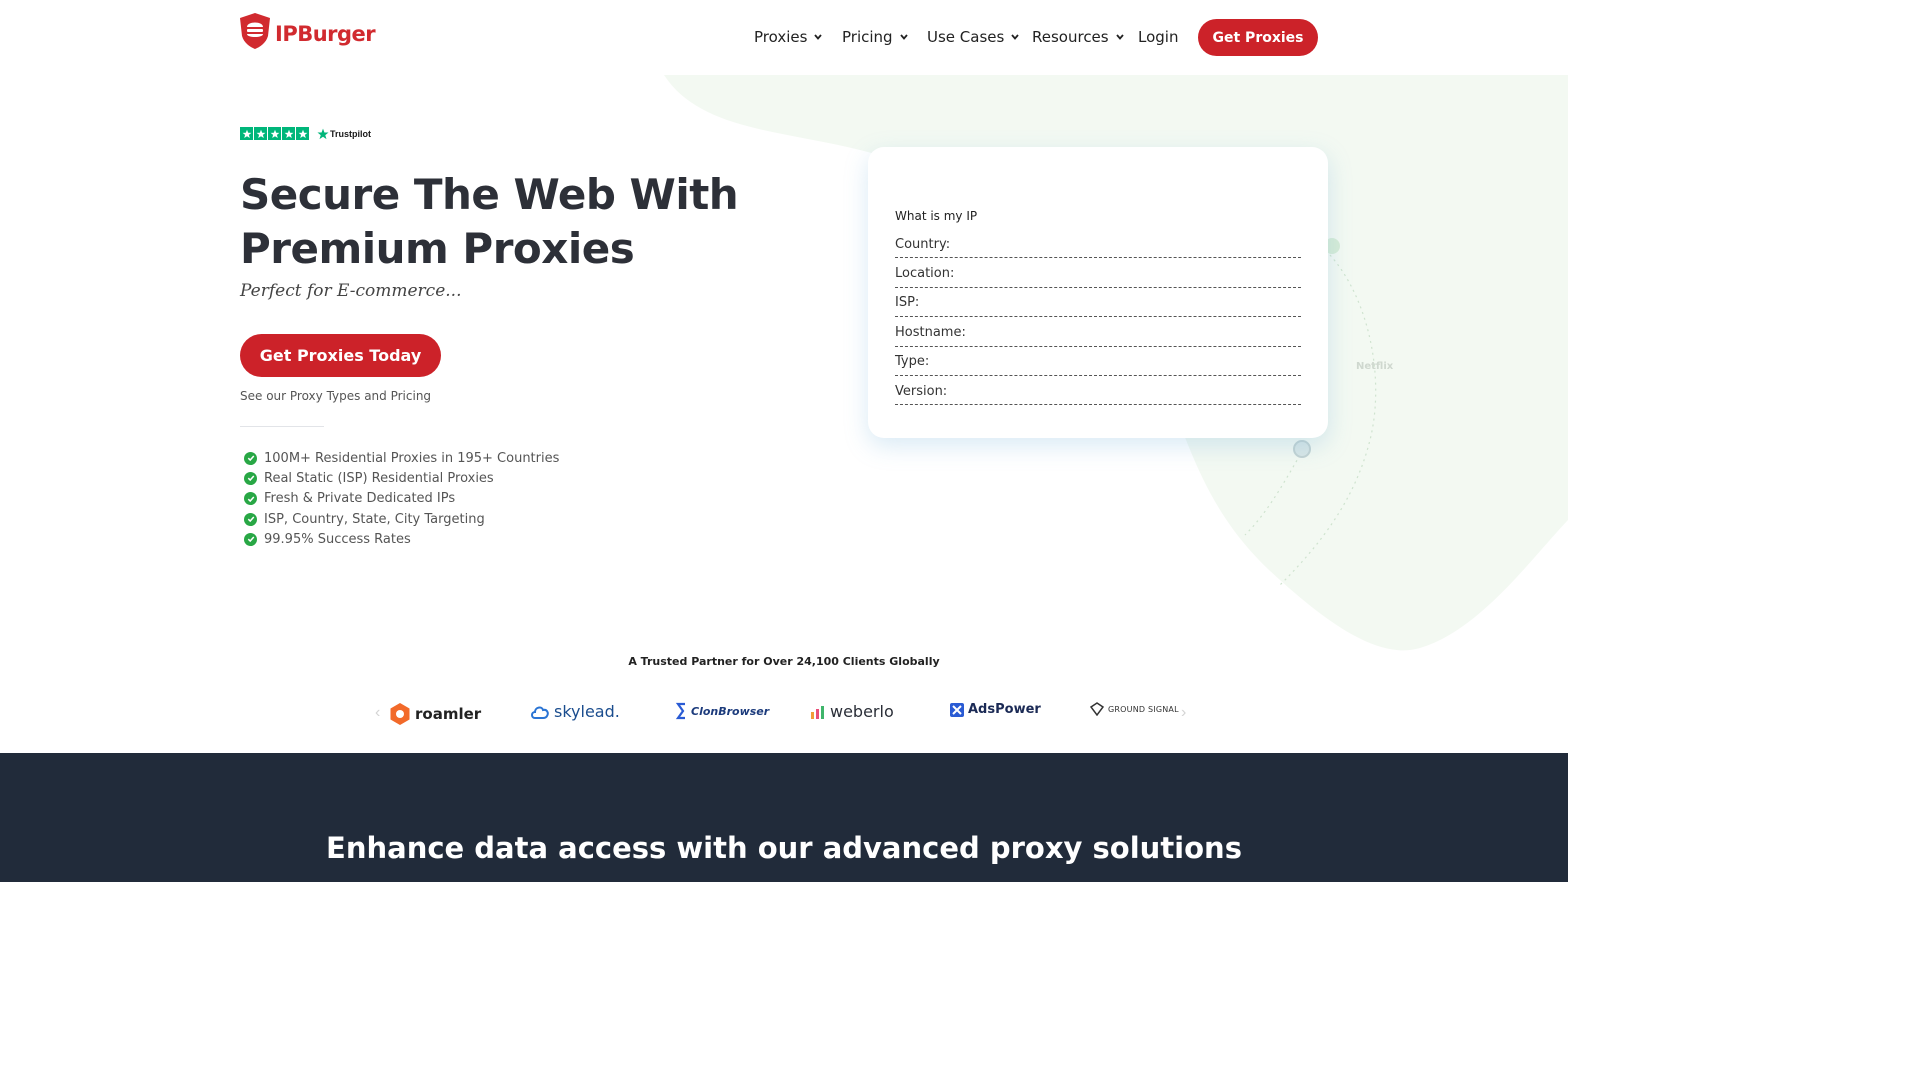 Image resolution: width=1920 pixels, height=1080 pixels. What do you see at coordinates (1158, 37) in the screenshot?
I see `nav-login: Login` at bounding box center [1158, 37].